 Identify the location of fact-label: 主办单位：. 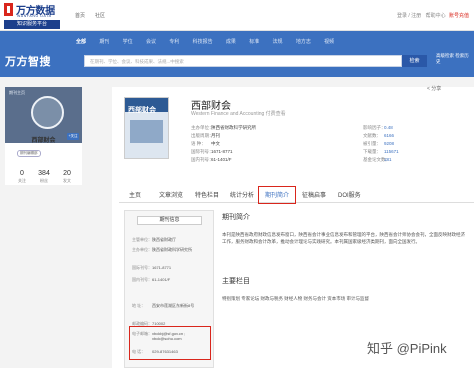
(202, 127).